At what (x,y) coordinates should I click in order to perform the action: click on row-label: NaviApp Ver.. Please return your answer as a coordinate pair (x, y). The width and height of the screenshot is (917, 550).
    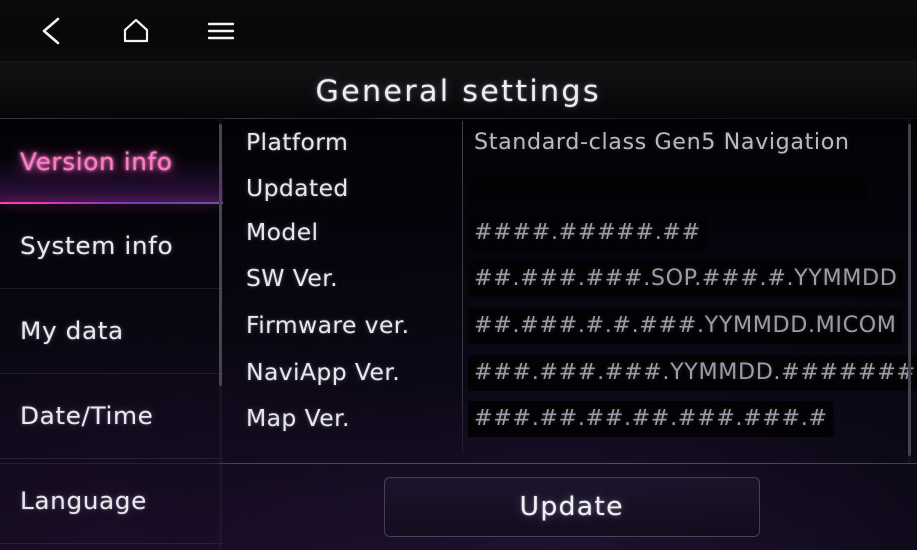
    Looking at the image, I should click on (323, 373).